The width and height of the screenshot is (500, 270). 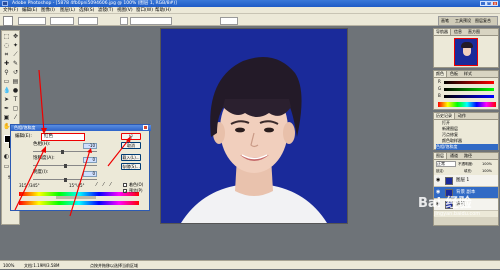 What do you see at coordinates (474, 32) in the screenshot?
I see `tab-histogram: 直方图` at bounding box center [474, 32].